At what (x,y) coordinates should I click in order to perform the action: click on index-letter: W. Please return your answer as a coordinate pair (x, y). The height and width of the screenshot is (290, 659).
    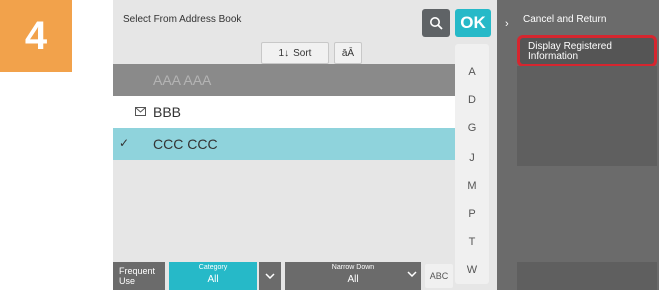
    Looking at the image, I should click on (472, 270).